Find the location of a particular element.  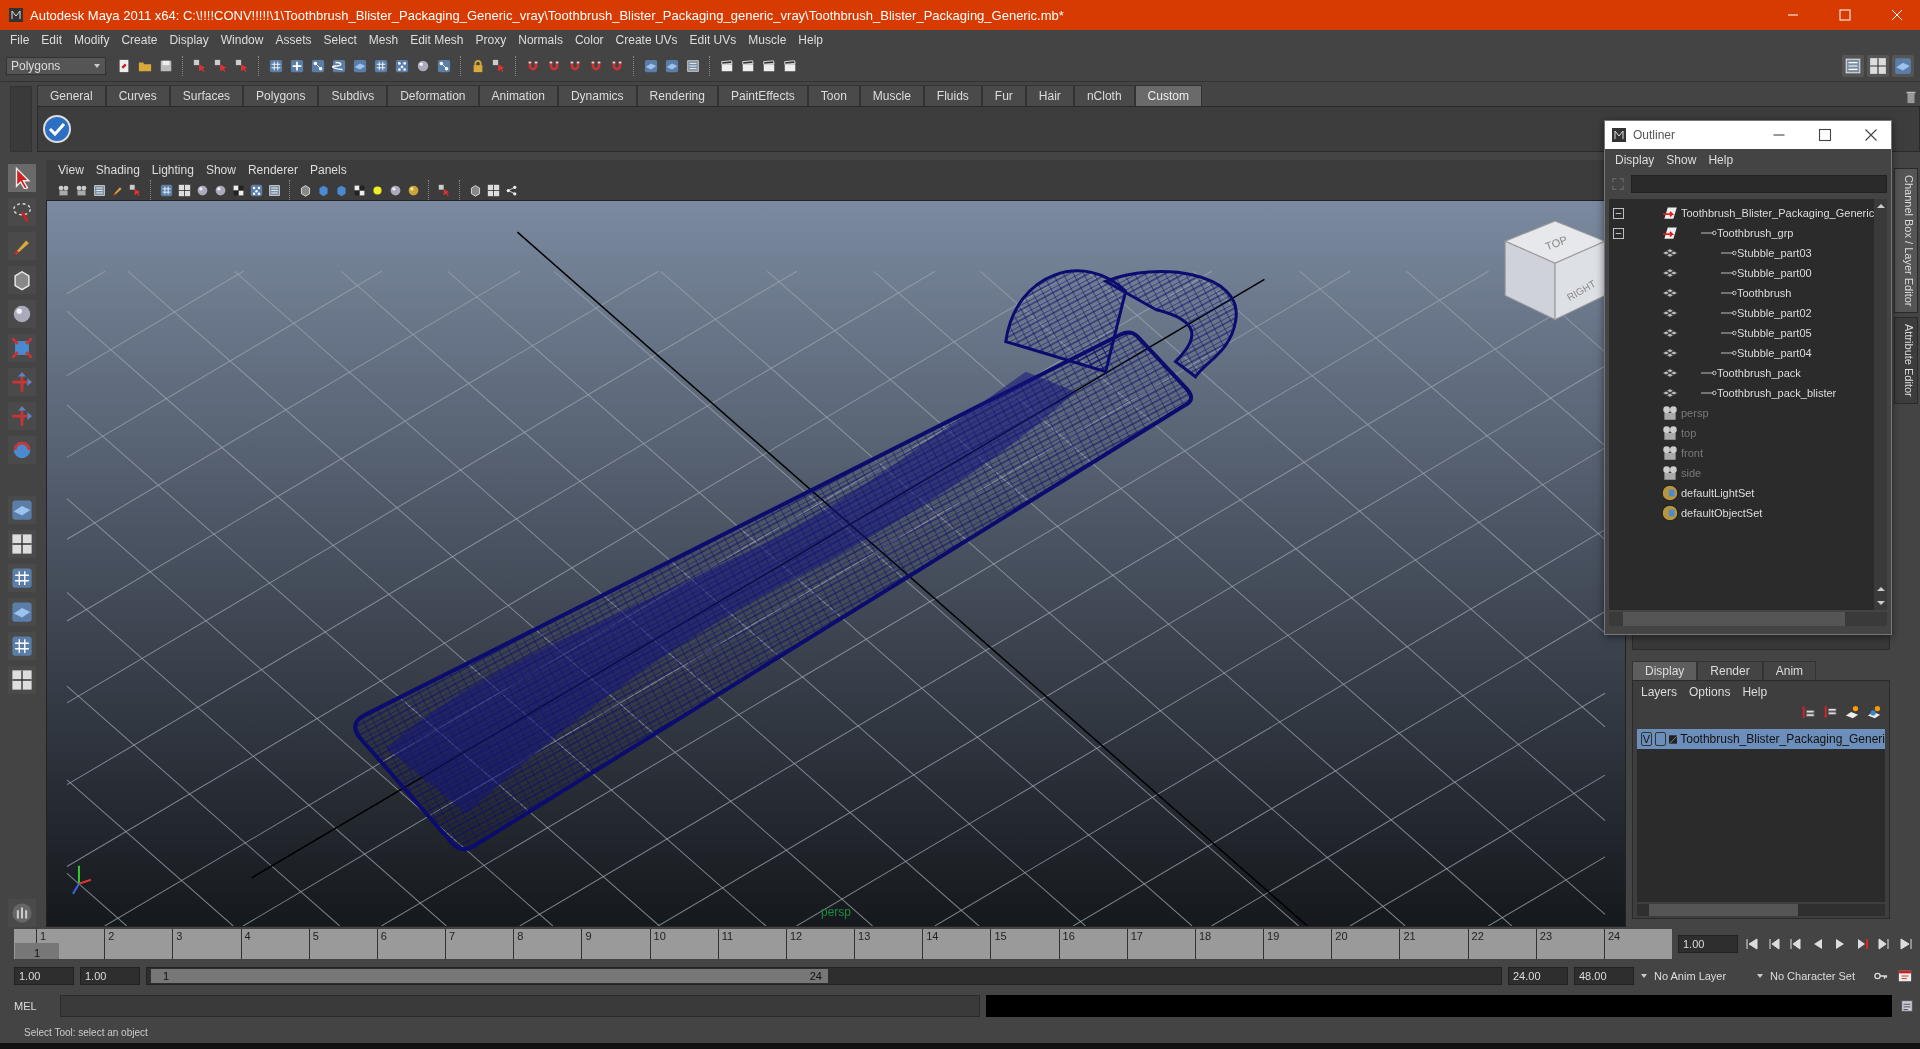

dots-icon is located at coordinates (256, 190).